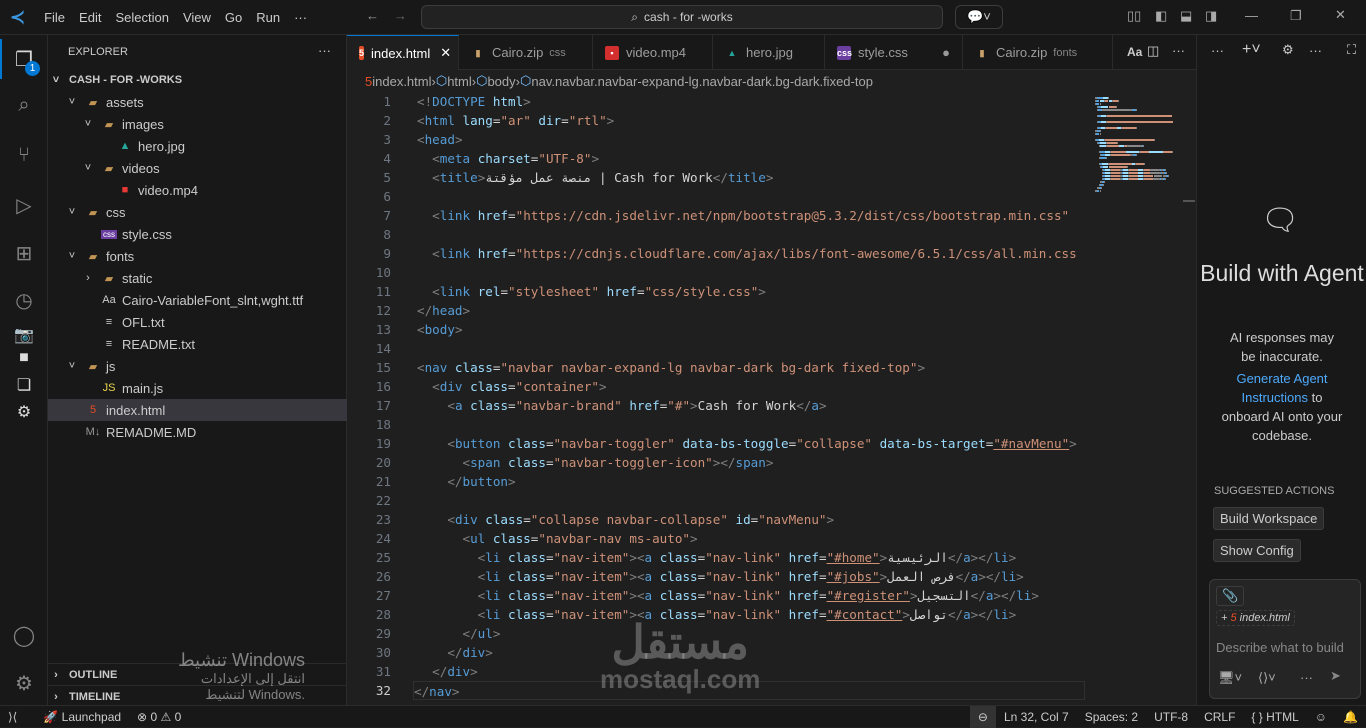  Describe the element at coordinates (233, 17) in the screenshot. I see `menu-go: Go` at that location.